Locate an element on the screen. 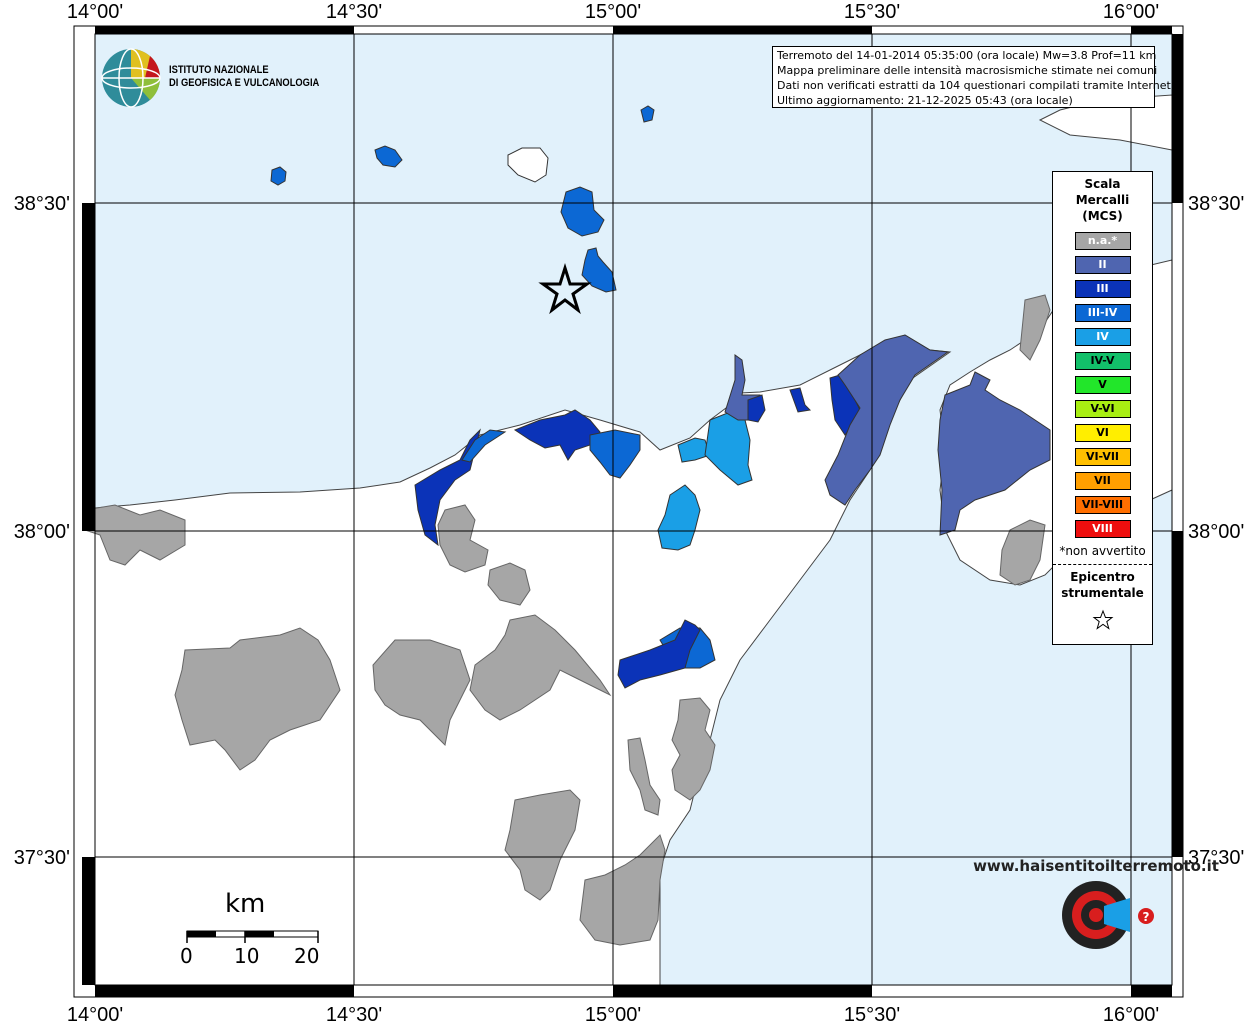  legend-title-line2: Mercalli is located at coordinates (1102, 200).